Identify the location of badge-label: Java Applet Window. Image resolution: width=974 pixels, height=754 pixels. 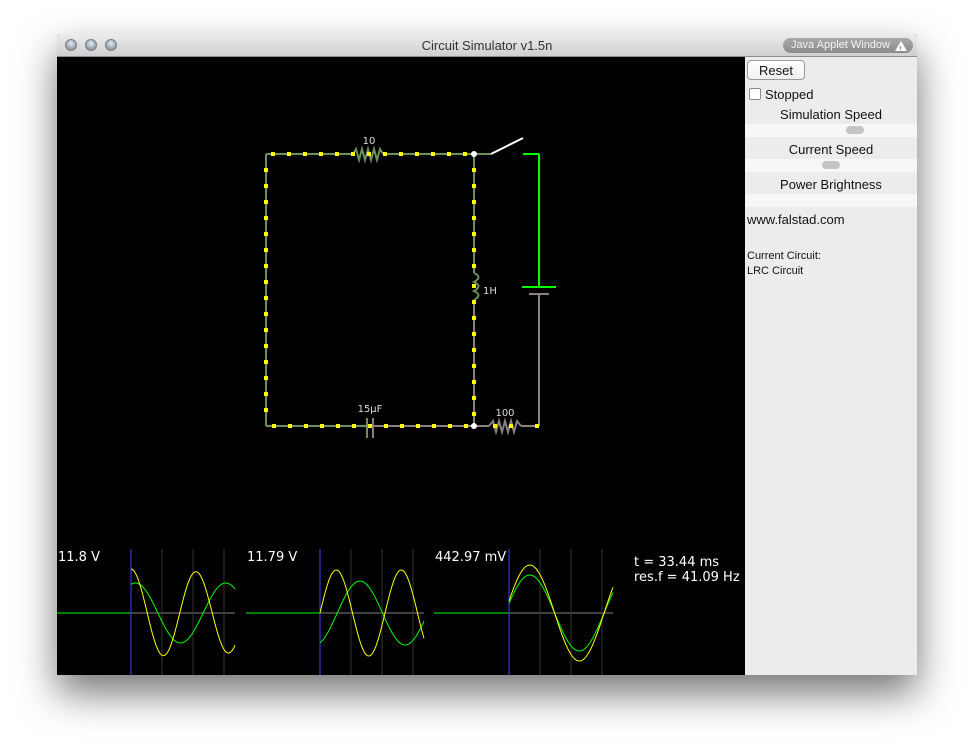
(840, 45).